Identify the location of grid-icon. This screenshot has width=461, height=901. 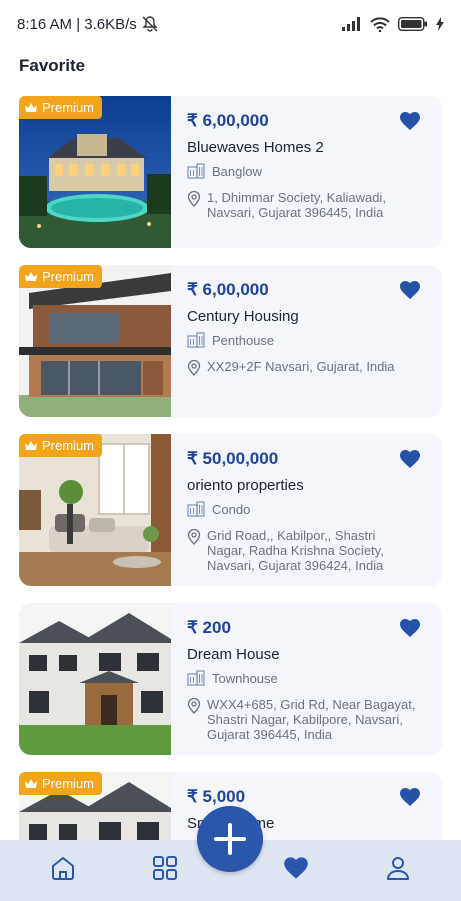
(165, 868).